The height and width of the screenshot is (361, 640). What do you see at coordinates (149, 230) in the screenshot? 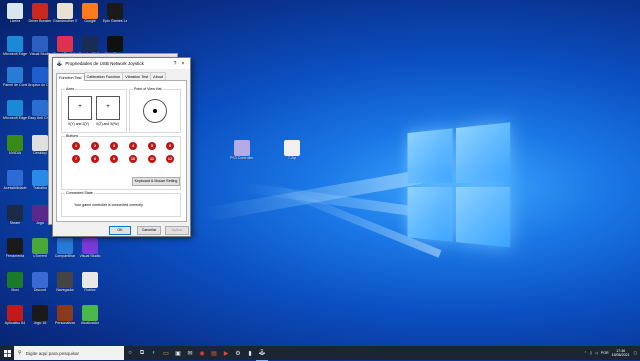
I see `cancel-button: Cancelar` at bounding box center [149, 230].